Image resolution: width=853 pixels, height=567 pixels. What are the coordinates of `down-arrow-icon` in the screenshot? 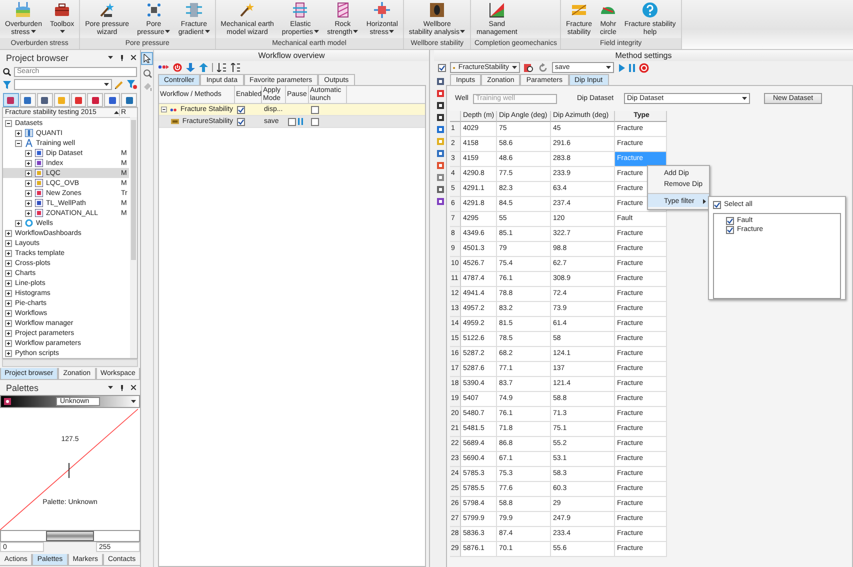 It's located at (190, 67).